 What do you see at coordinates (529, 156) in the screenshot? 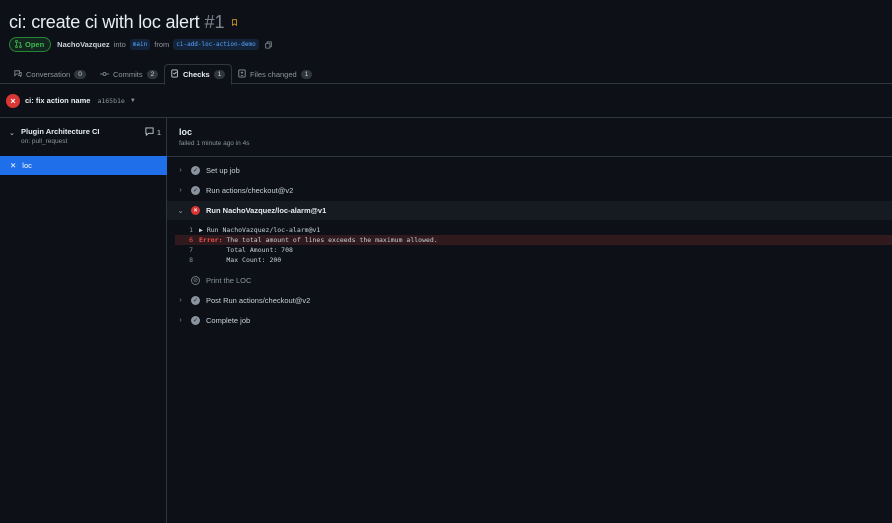
I see `divider` at bounding box center [529, 156].